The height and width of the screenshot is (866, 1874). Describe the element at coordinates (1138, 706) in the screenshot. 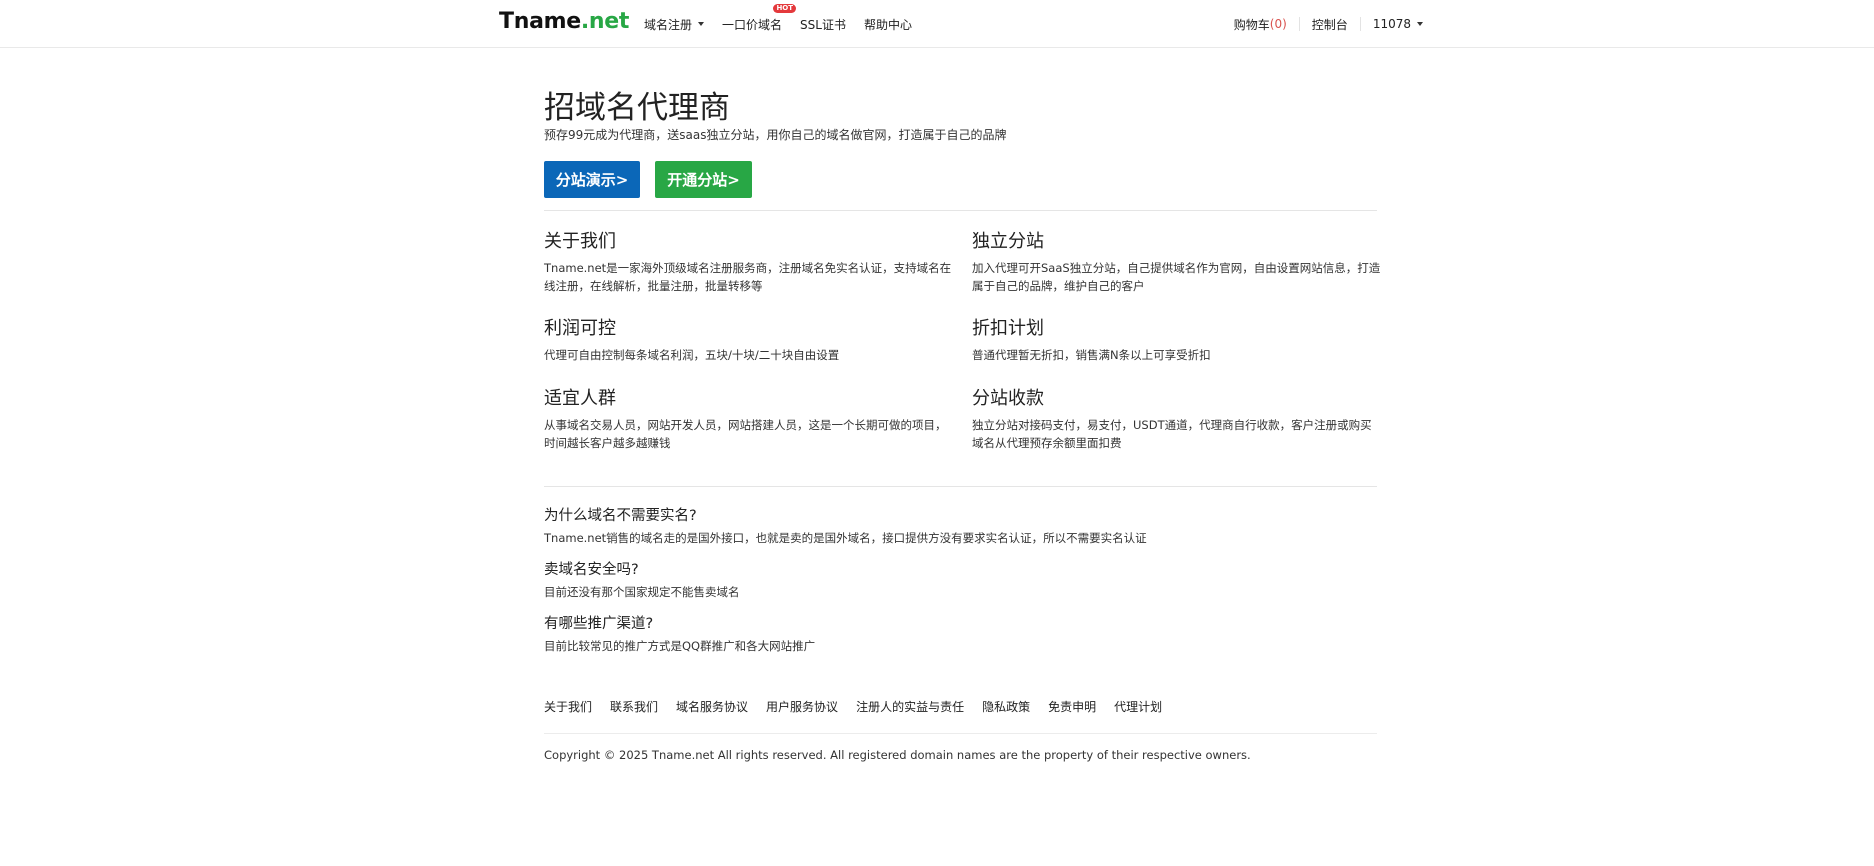

I see `footer-link-agent-plan: 代理计划` at that location.